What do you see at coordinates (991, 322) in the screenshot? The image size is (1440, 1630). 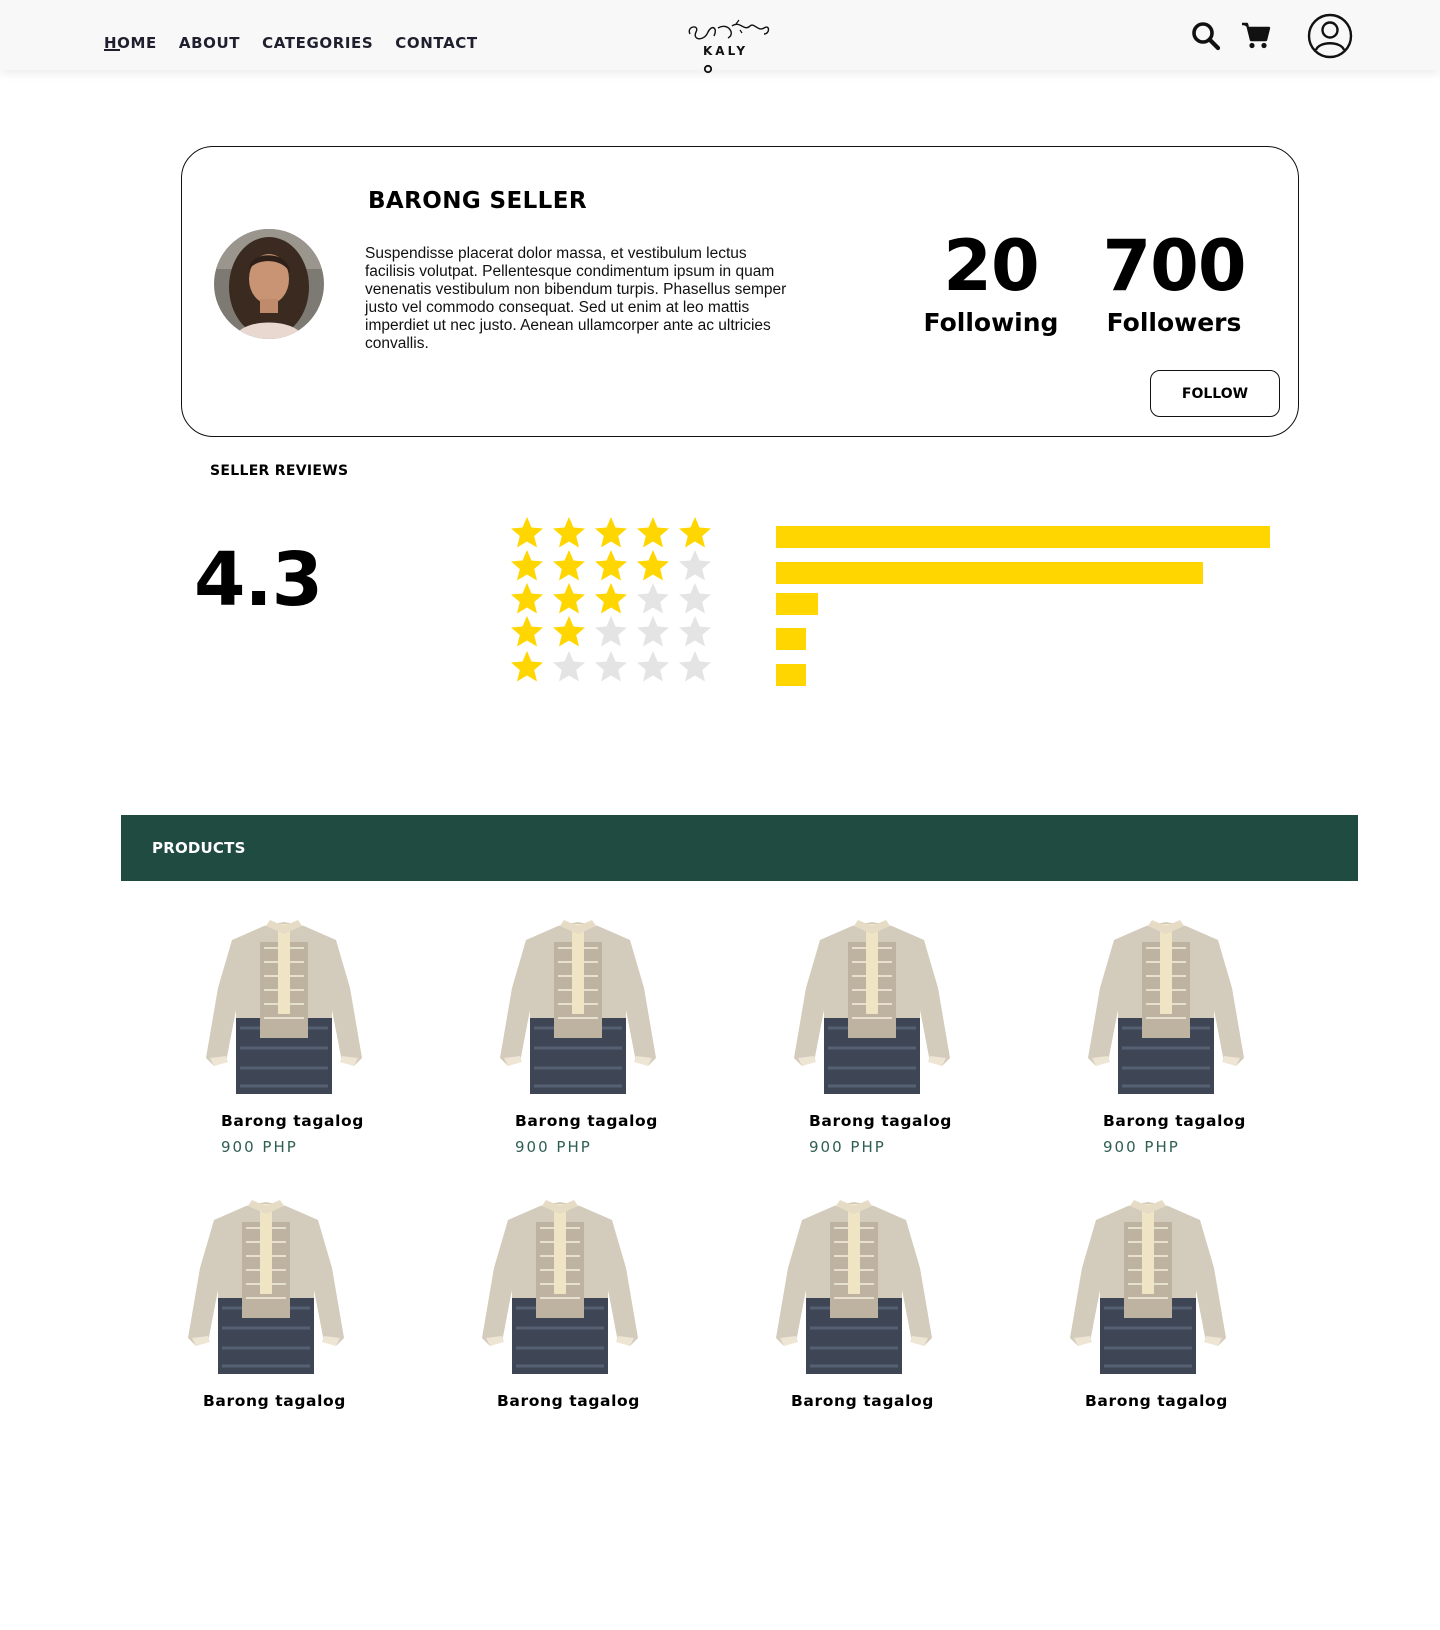 I see `following-label: Following` at bounding box center [991, 322].